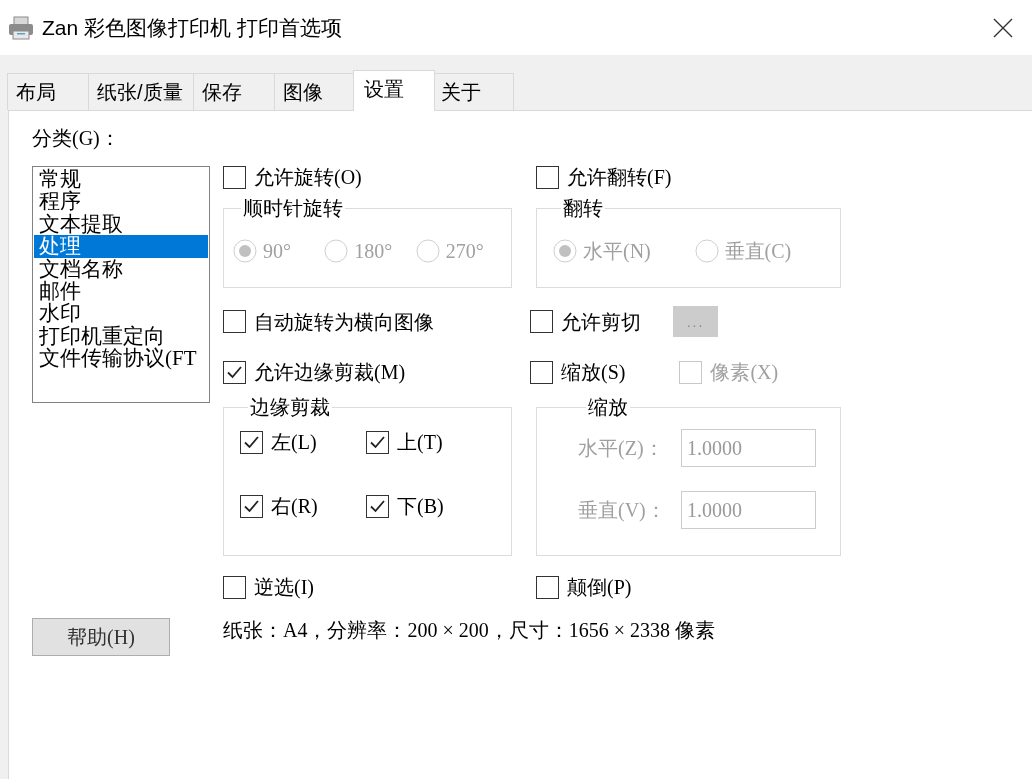 The width and height of the screenshot is (1032, 779). I want to click on checkbox-label: 颠倒(P), so click(599, 587).